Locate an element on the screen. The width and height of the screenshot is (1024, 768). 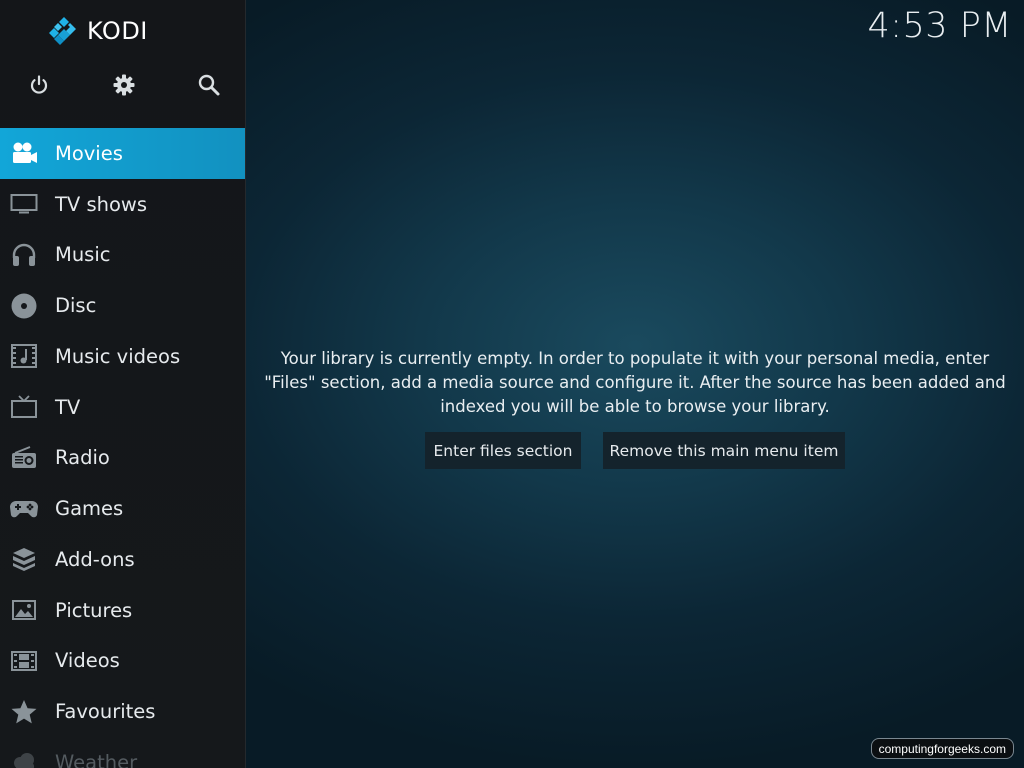
watermark: computingforgeeks.com is located at coordinates (942, 748).